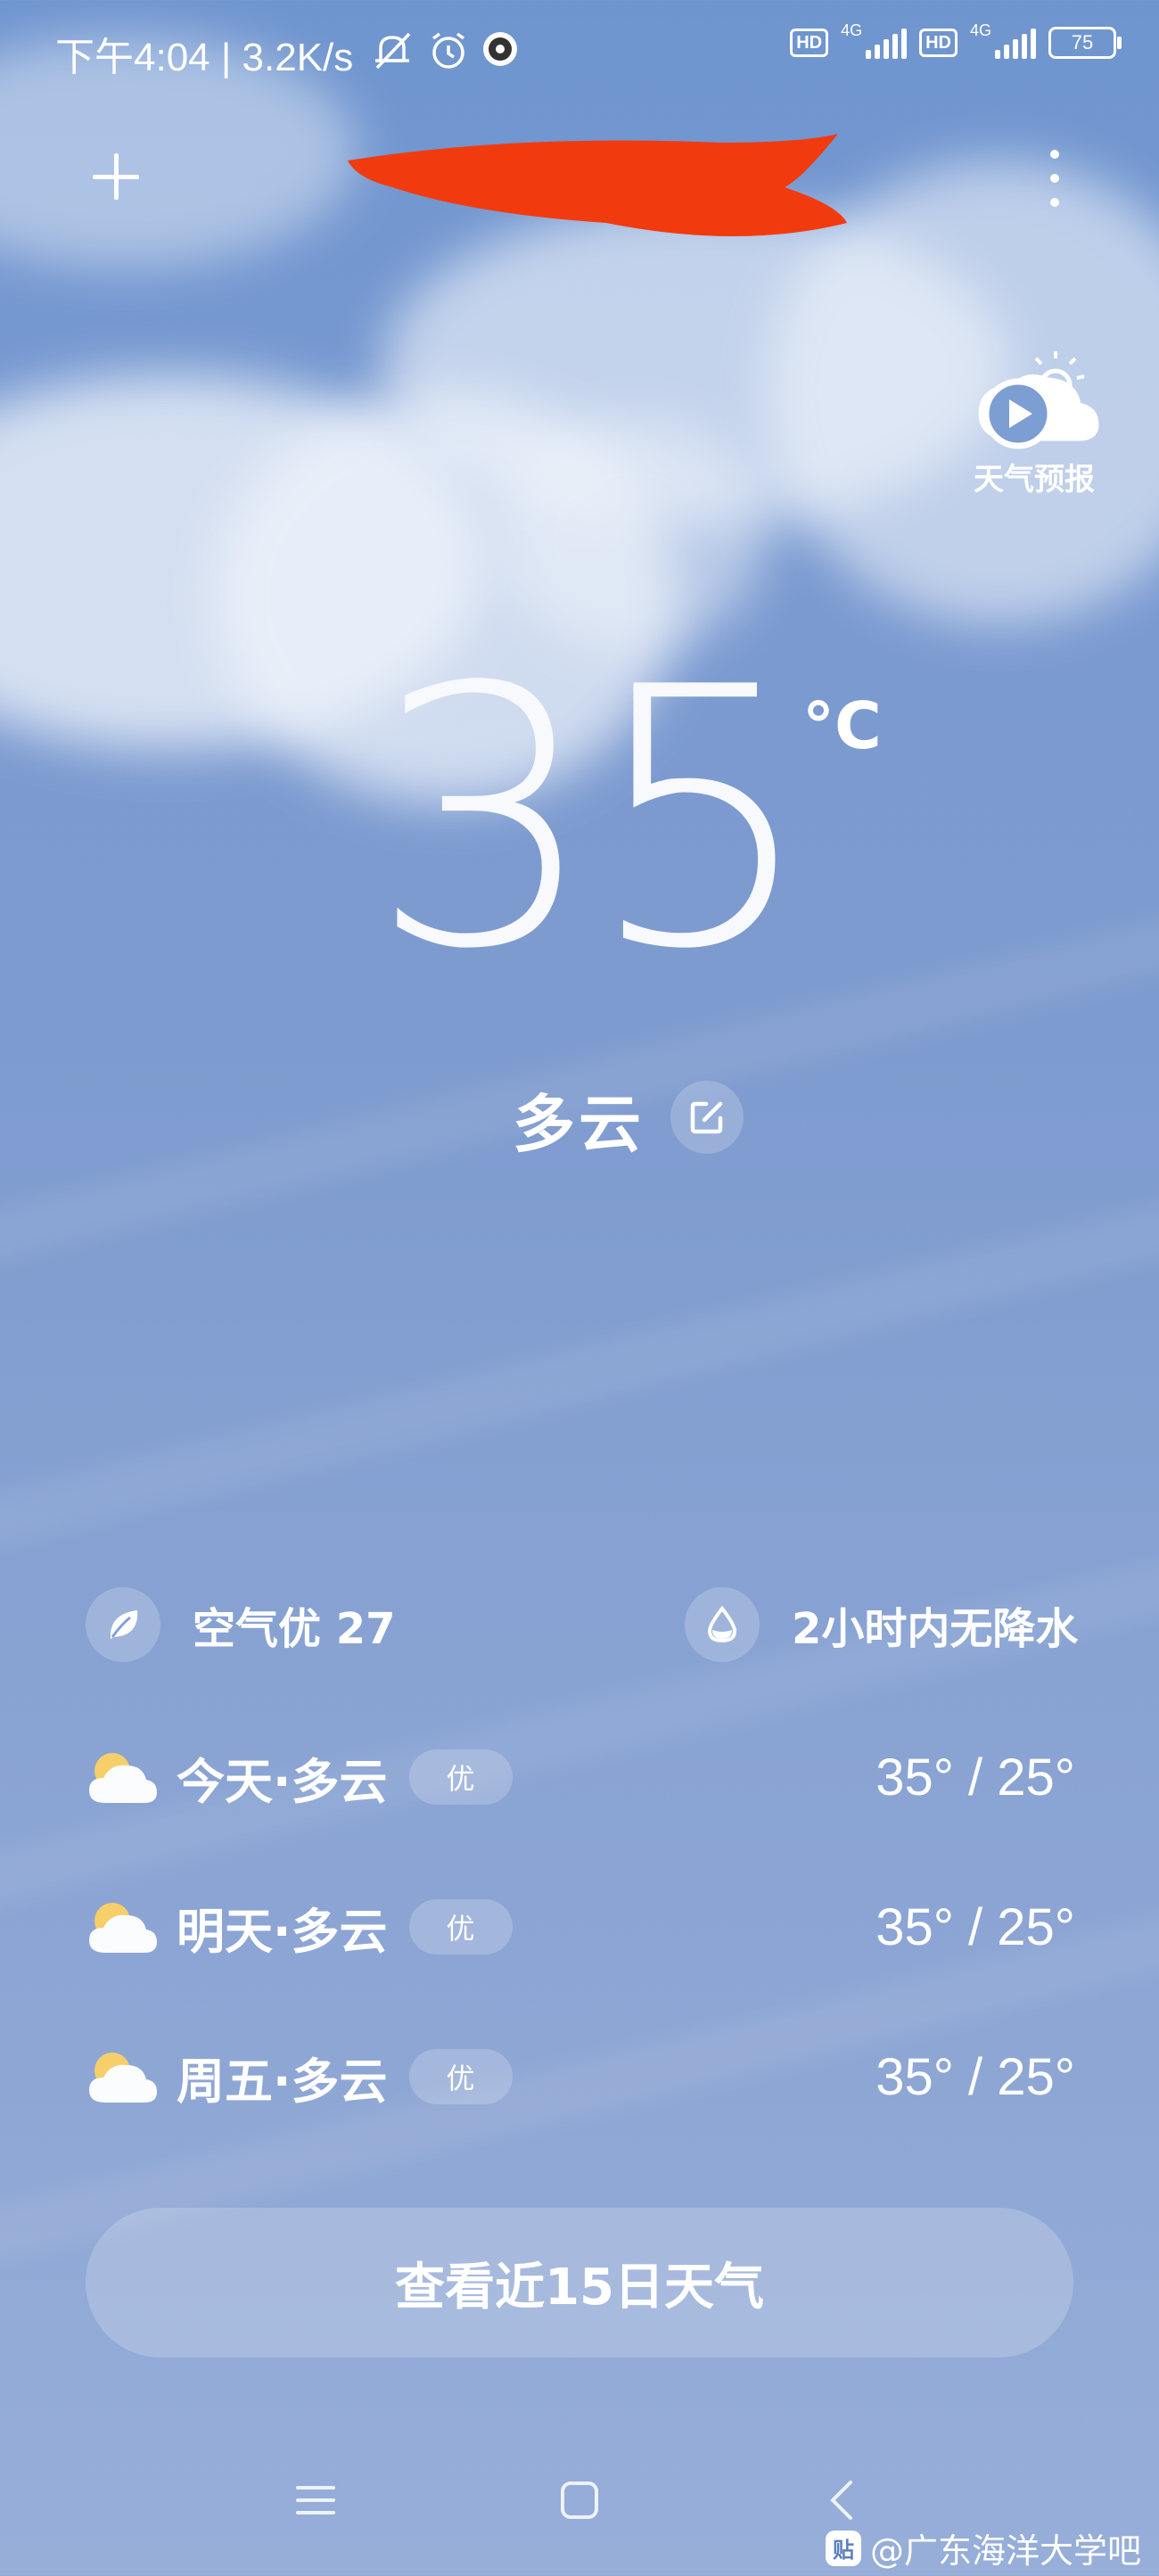 This screenshot has width=1159, height=2576. What do you see at coordinates (124, 1624) in the screenshot?
I see `leaf-icon` at bounding box center [124, 1624].